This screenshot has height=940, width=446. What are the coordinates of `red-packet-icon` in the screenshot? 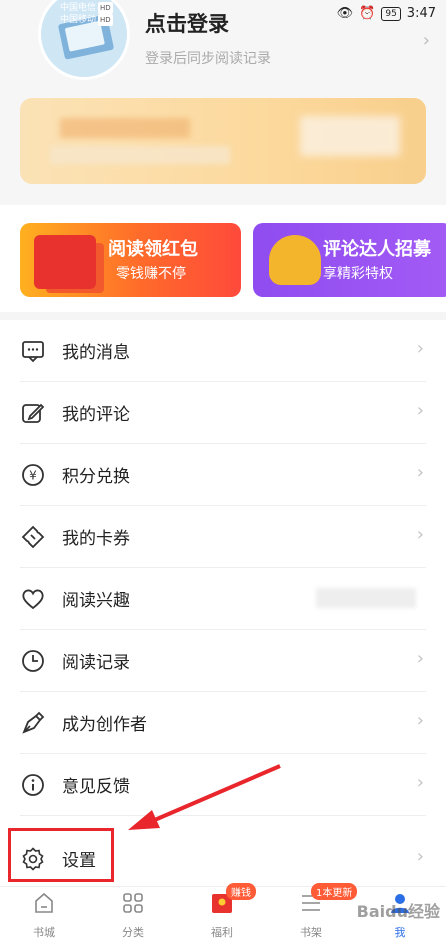 It's located at (65, 262).